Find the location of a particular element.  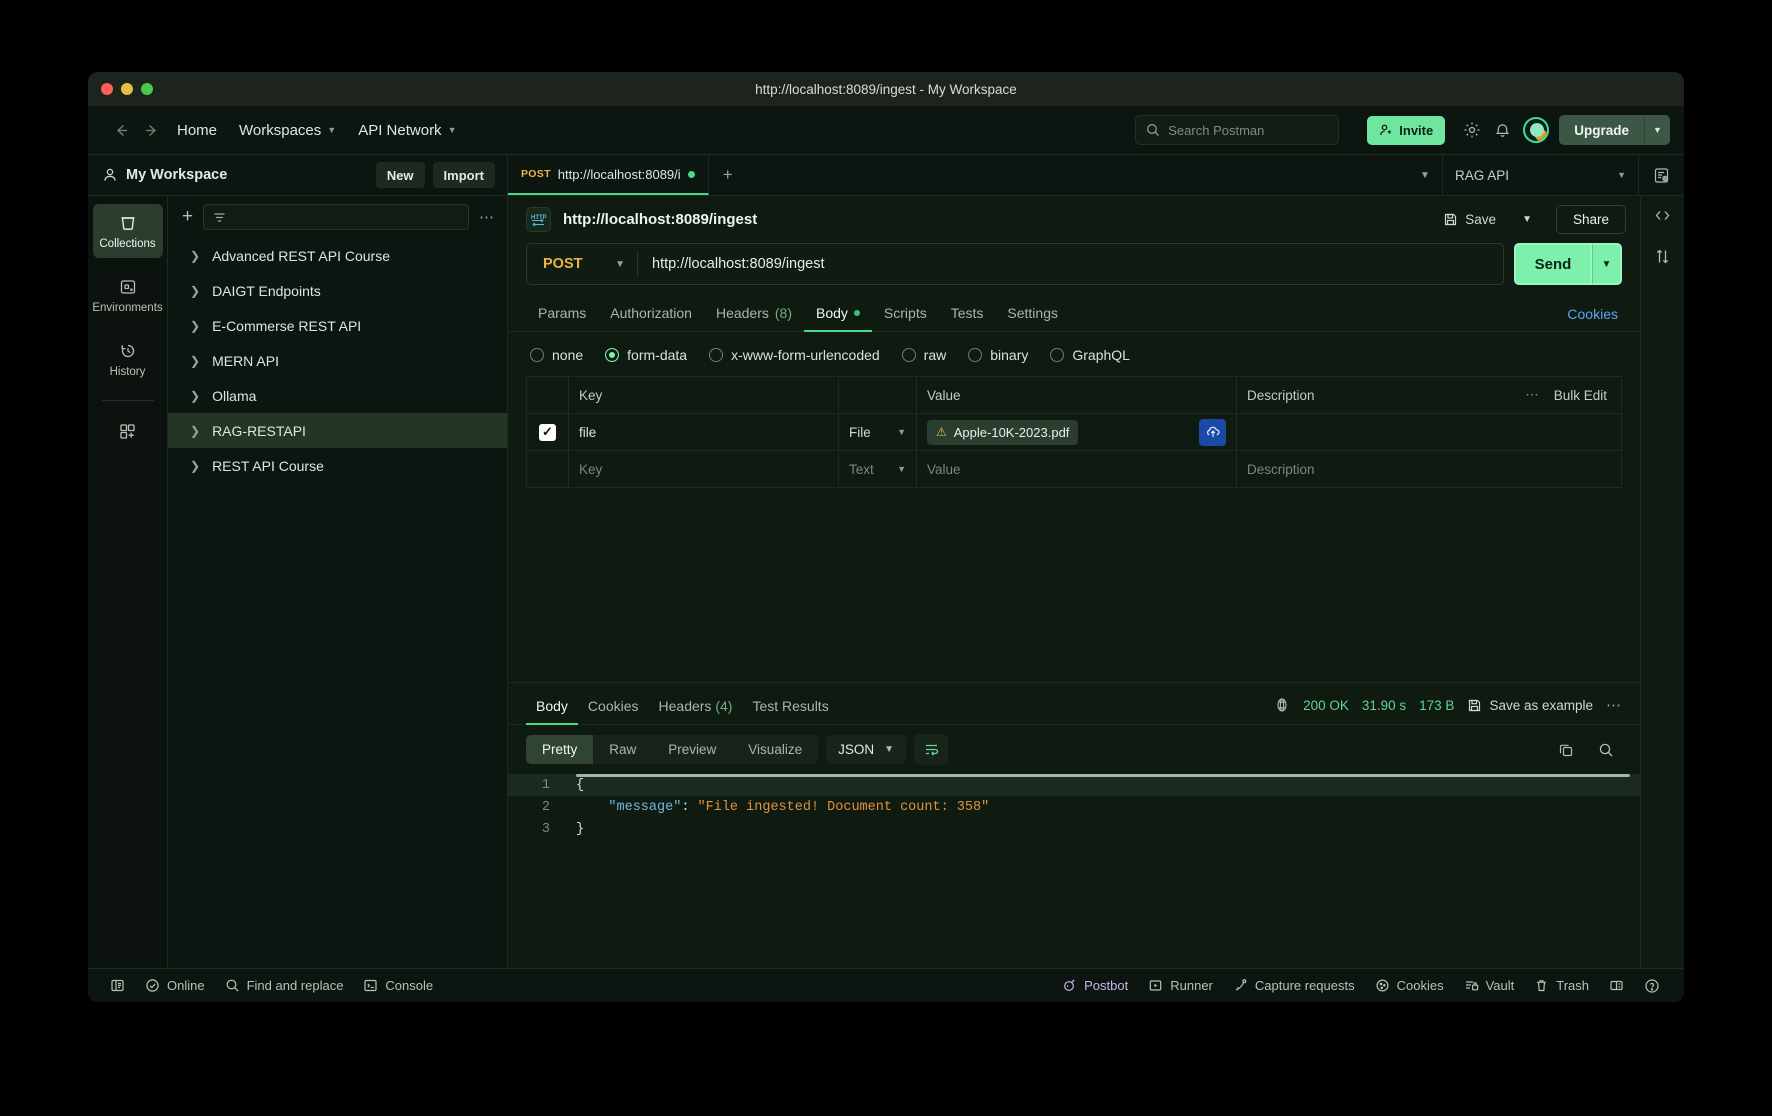

format-raw-button: Raw is located at coordinates (622, 749).